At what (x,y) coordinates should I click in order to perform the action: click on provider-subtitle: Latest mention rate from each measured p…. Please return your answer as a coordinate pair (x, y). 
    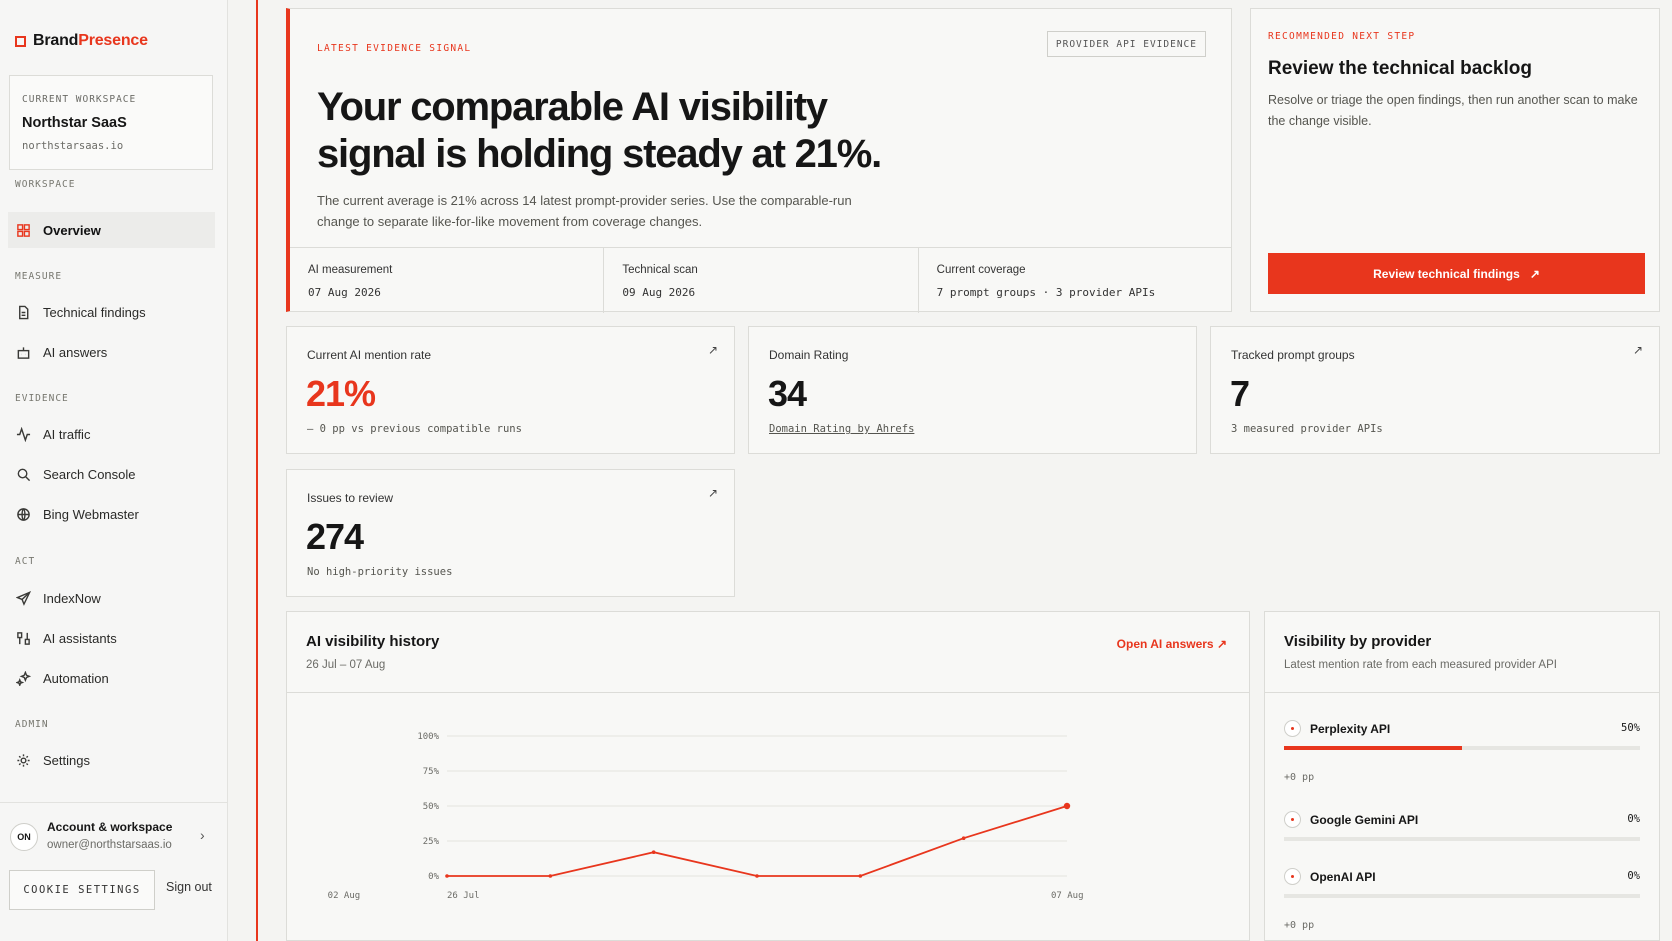
    Looking at the image, I should click on (1420, 665).